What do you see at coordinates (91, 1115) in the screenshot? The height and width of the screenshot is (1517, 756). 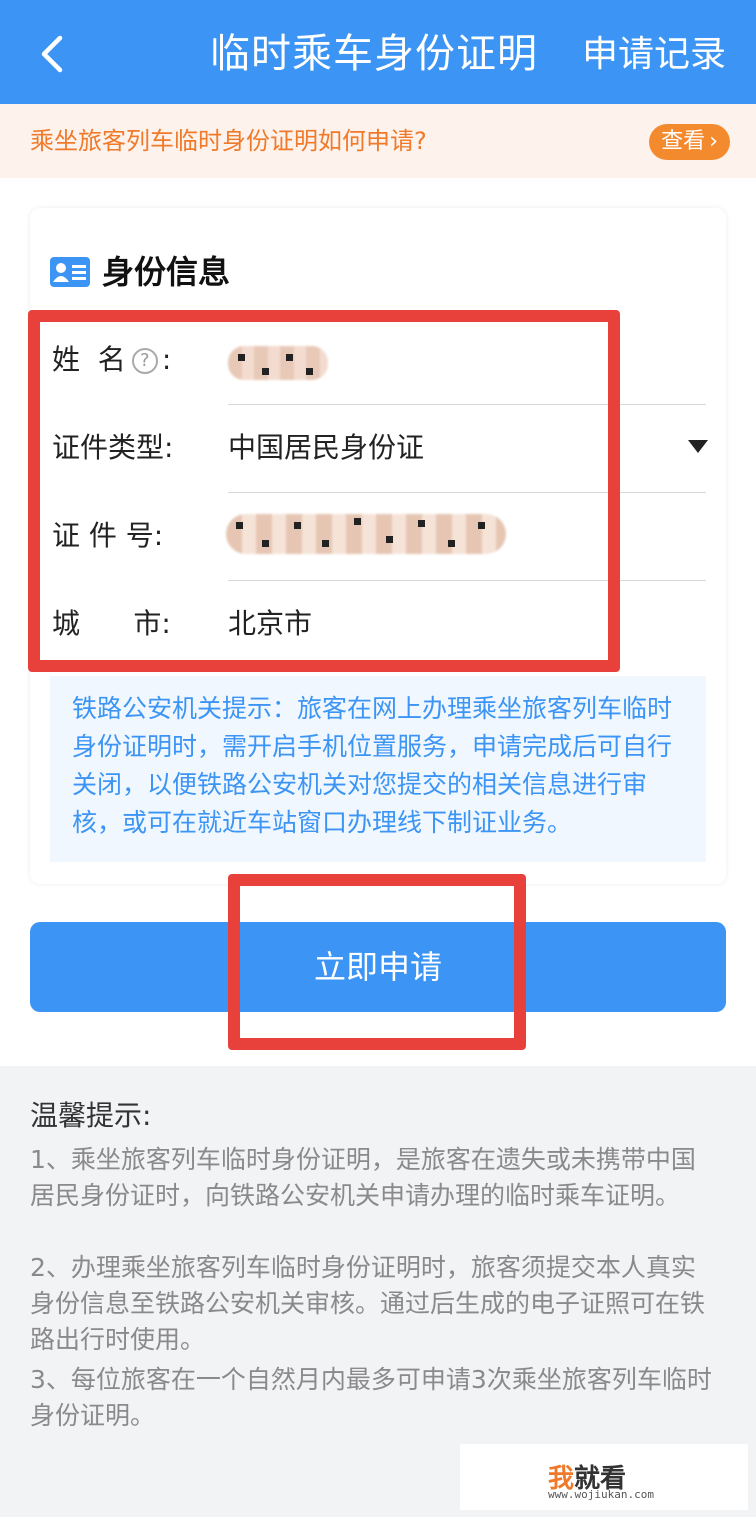 I see `warm-tips-title: 温馨提示:` at bounding box center [91, 1115].